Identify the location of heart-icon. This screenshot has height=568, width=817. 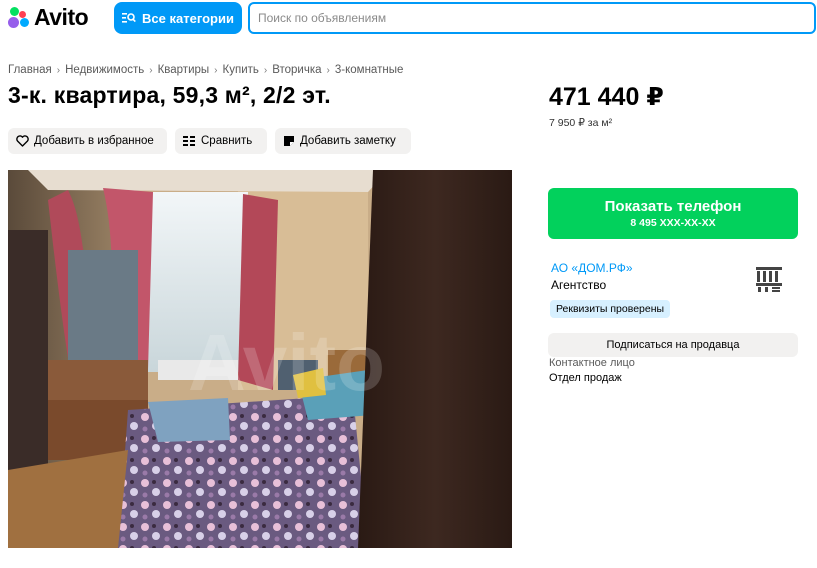
(22, 141).